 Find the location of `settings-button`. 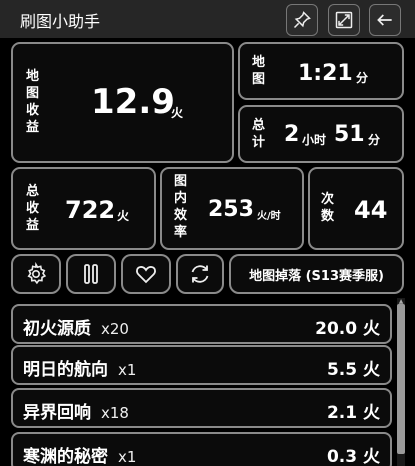

settings-button is located at coordinates (36, 274).